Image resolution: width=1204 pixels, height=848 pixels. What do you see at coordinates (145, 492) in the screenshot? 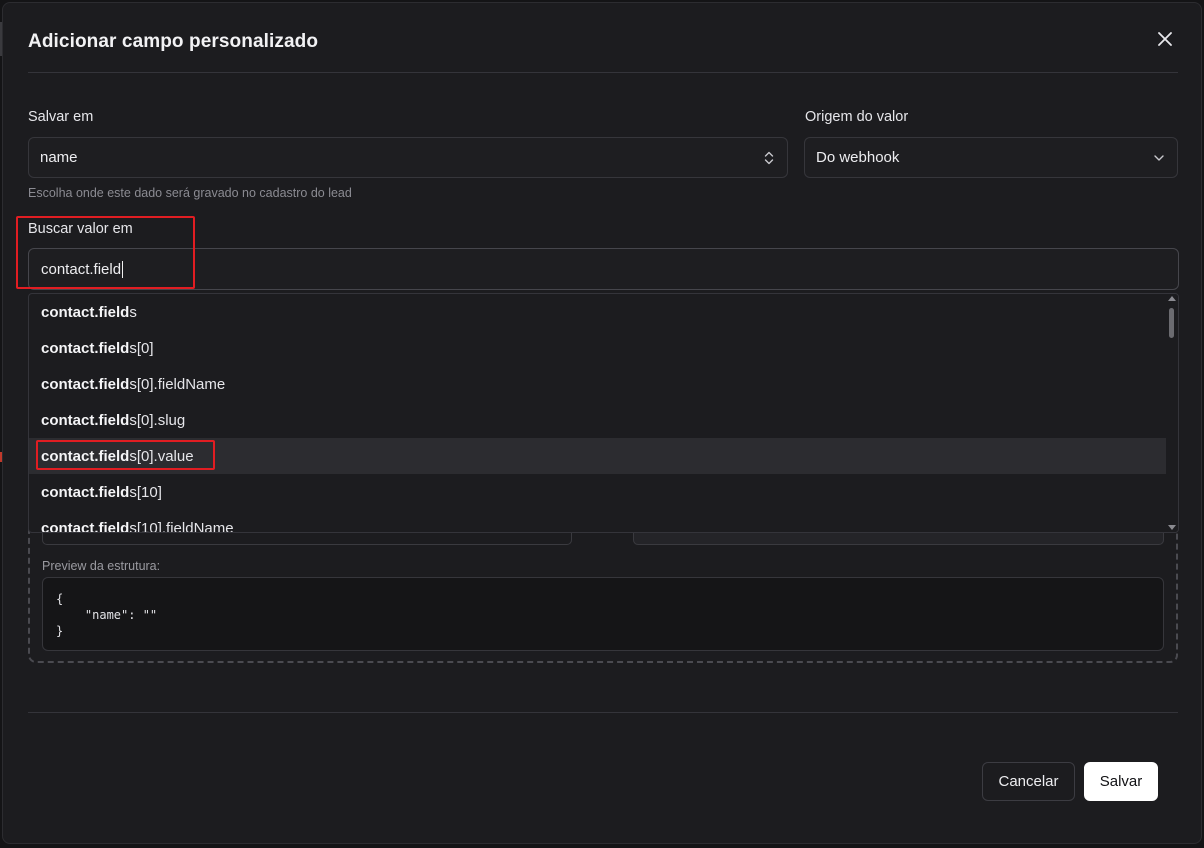
I see `suggestion-rest: s[10]` at bounding box center [145, 492].